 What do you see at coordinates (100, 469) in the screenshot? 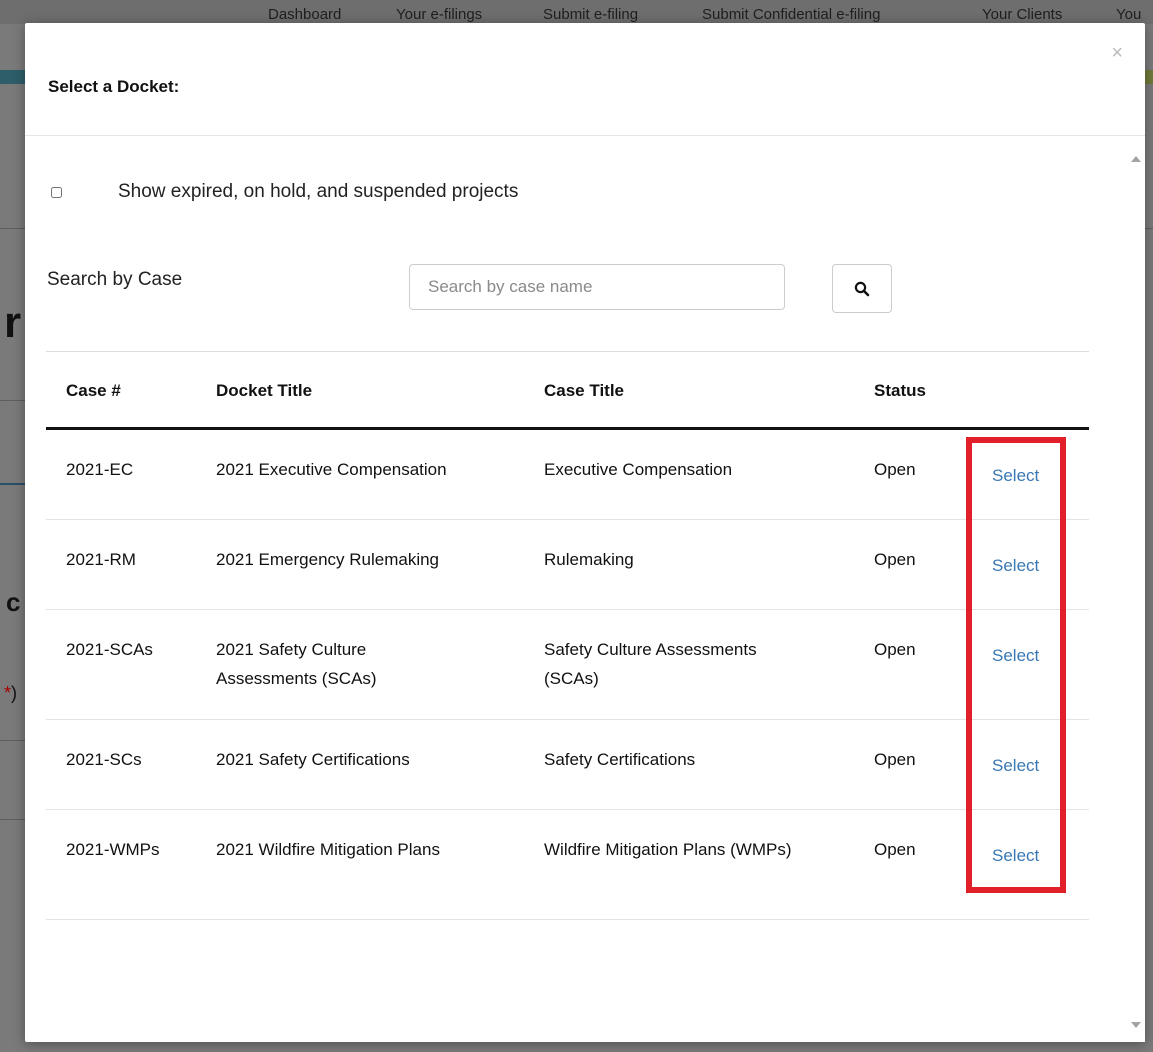
I see `case-number-cell: 2021-EC` at bounding box center [100, 469].